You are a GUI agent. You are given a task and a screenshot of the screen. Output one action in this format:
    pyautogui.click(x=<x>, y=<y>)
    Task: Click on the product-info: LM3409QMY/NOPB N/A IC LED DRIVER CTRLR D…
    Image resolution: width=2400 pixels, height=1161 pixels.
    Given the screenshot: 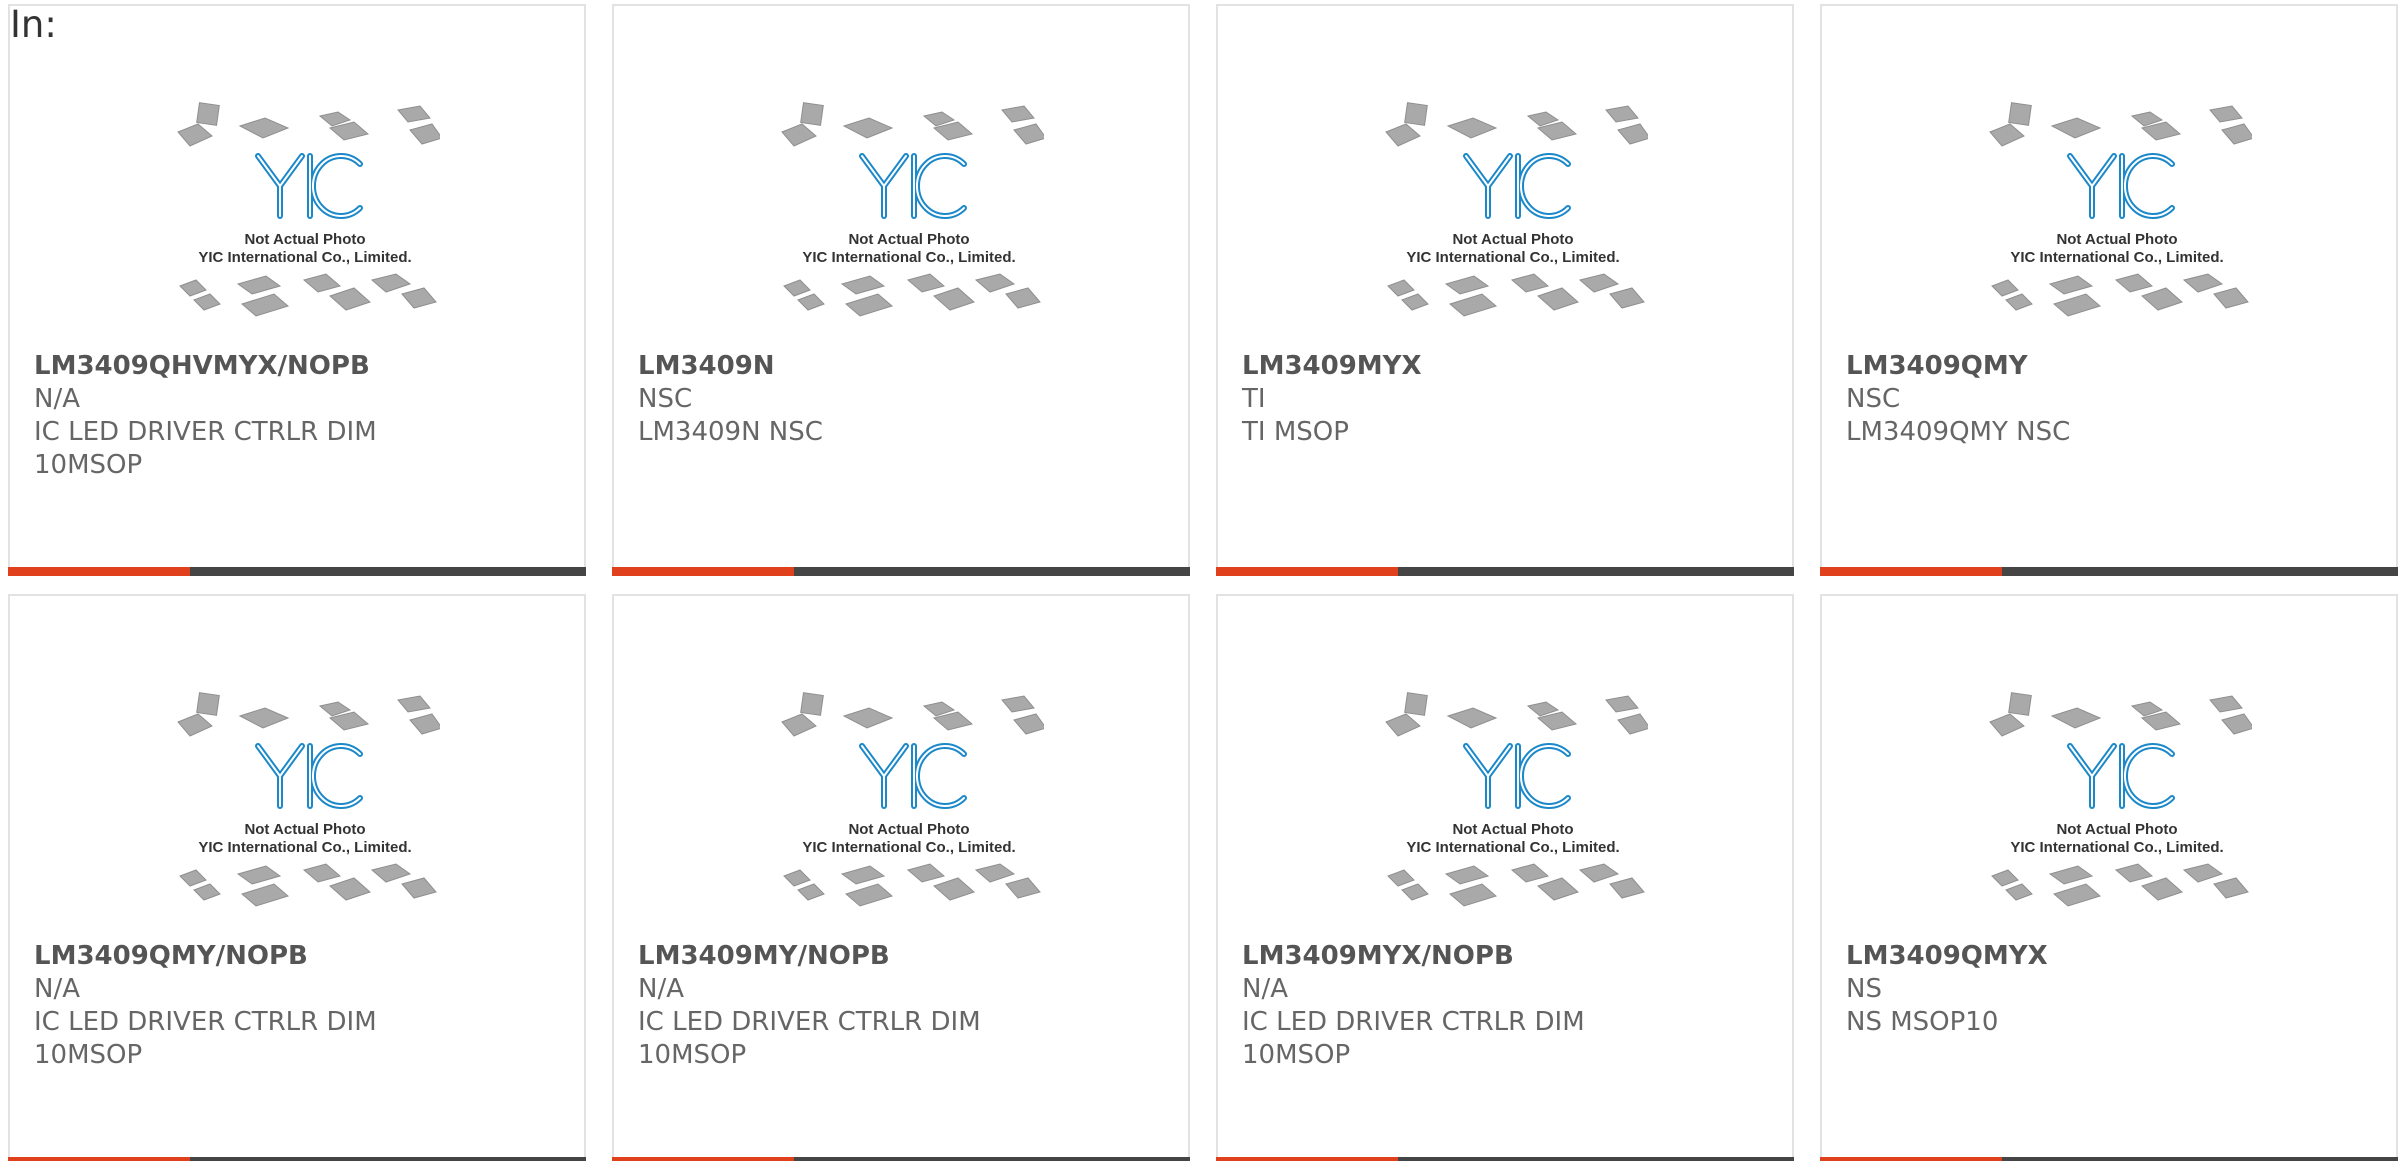 What is the action you would take?
    pyautogui.click(x=294, y=1006)
    